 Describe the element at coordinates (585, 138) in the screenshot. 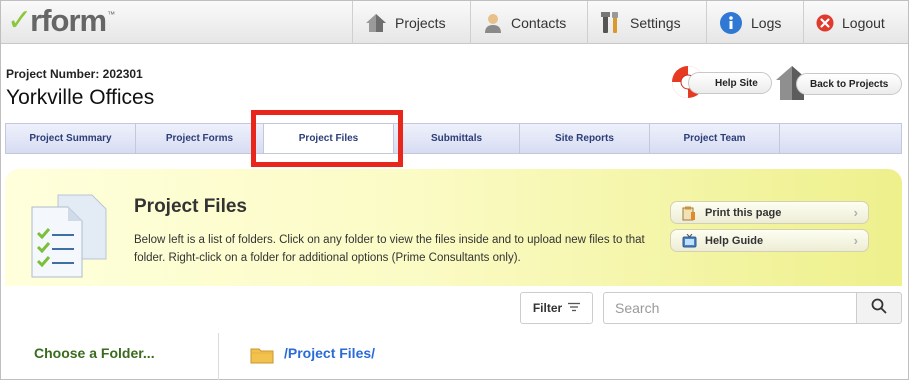

I see `tab-site-reports: Site Reports` at that location.